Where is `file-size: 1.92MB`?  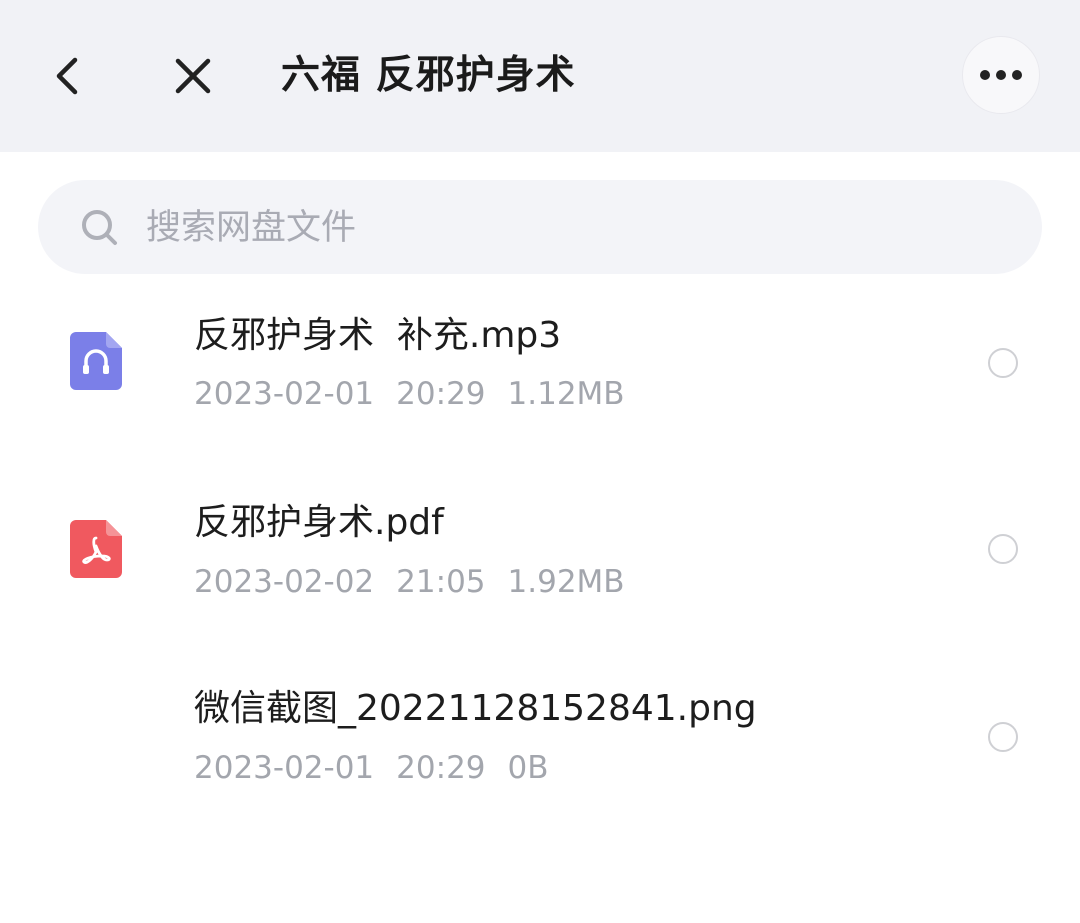 file-size: 1.92MB is located at coordinates (566, 582).